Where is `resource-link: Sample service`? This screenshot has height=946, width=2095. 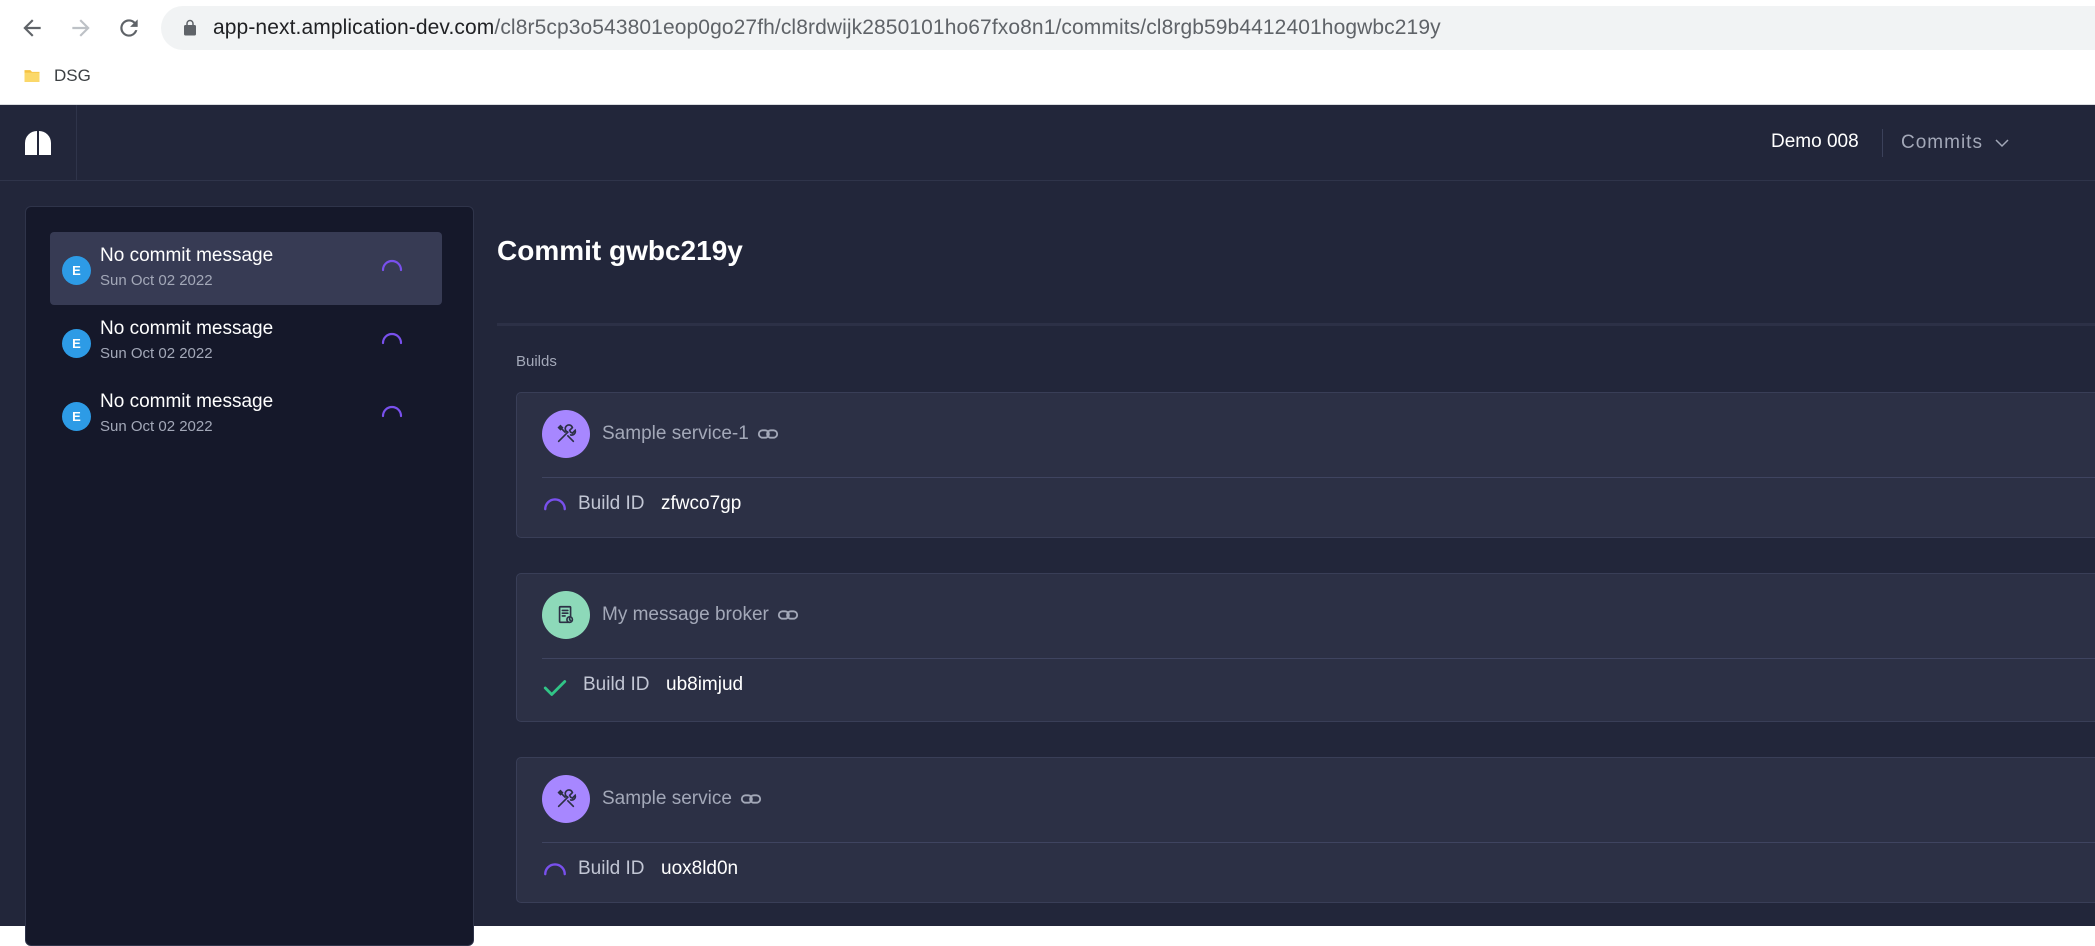 resource-link: Sample service is located at coordinates (682, 799).